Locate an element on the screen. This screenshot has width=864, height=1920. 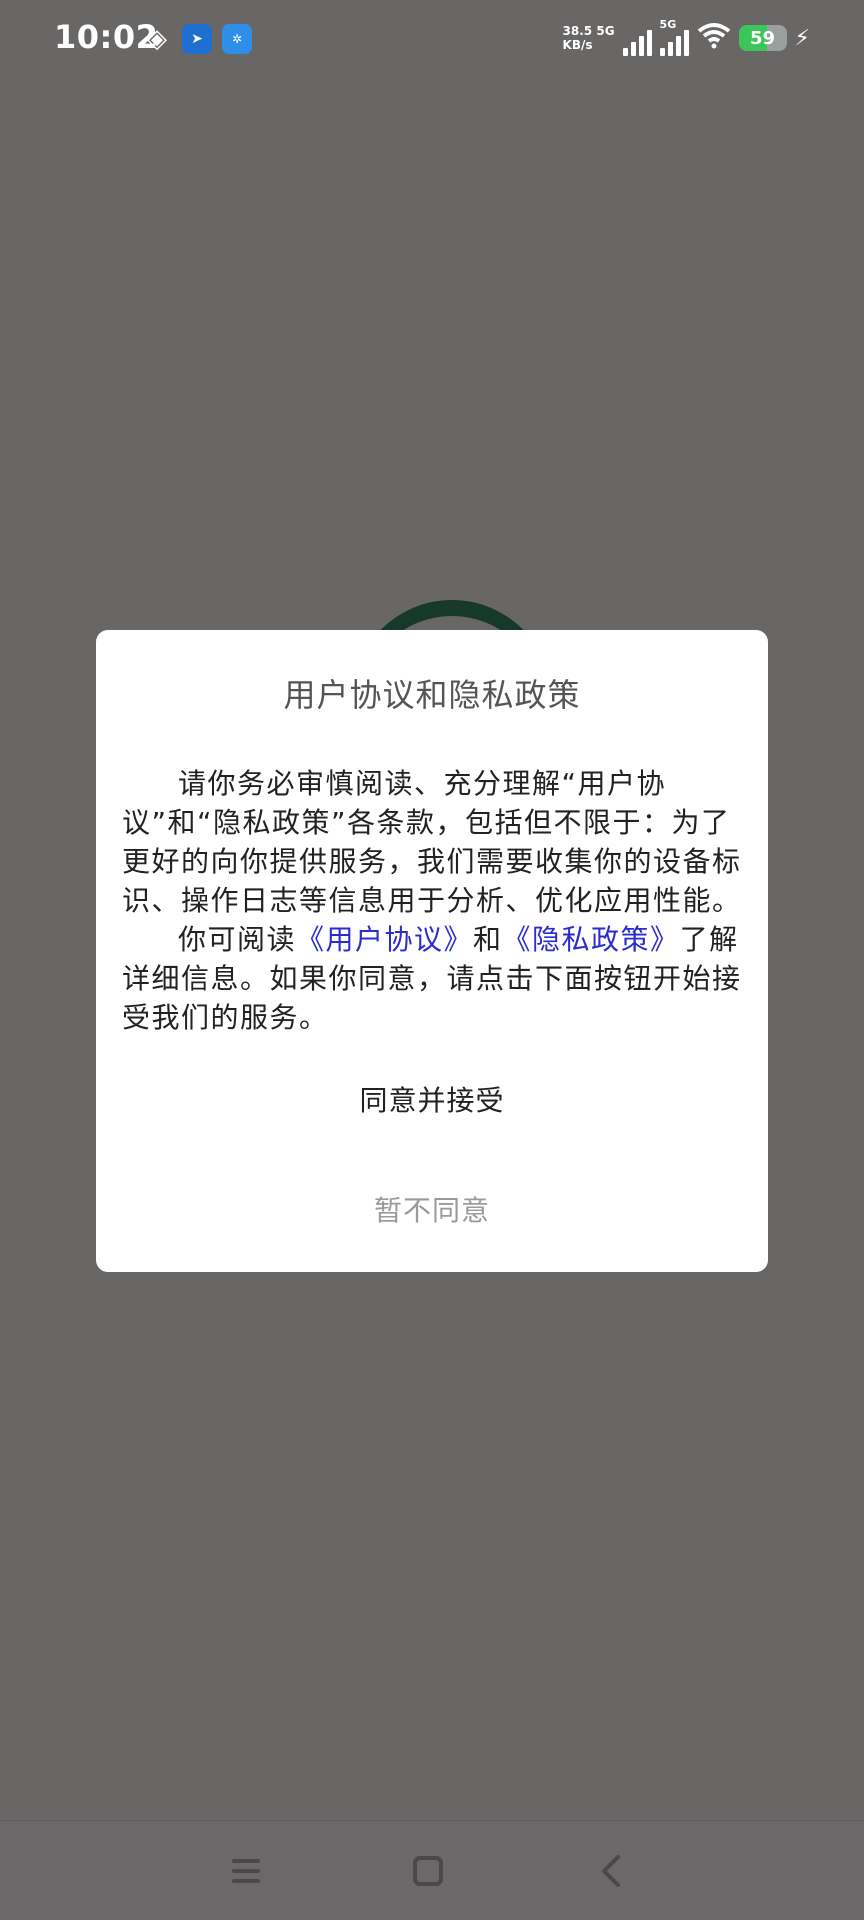
home-icon is located at coordinates (428, 1871).